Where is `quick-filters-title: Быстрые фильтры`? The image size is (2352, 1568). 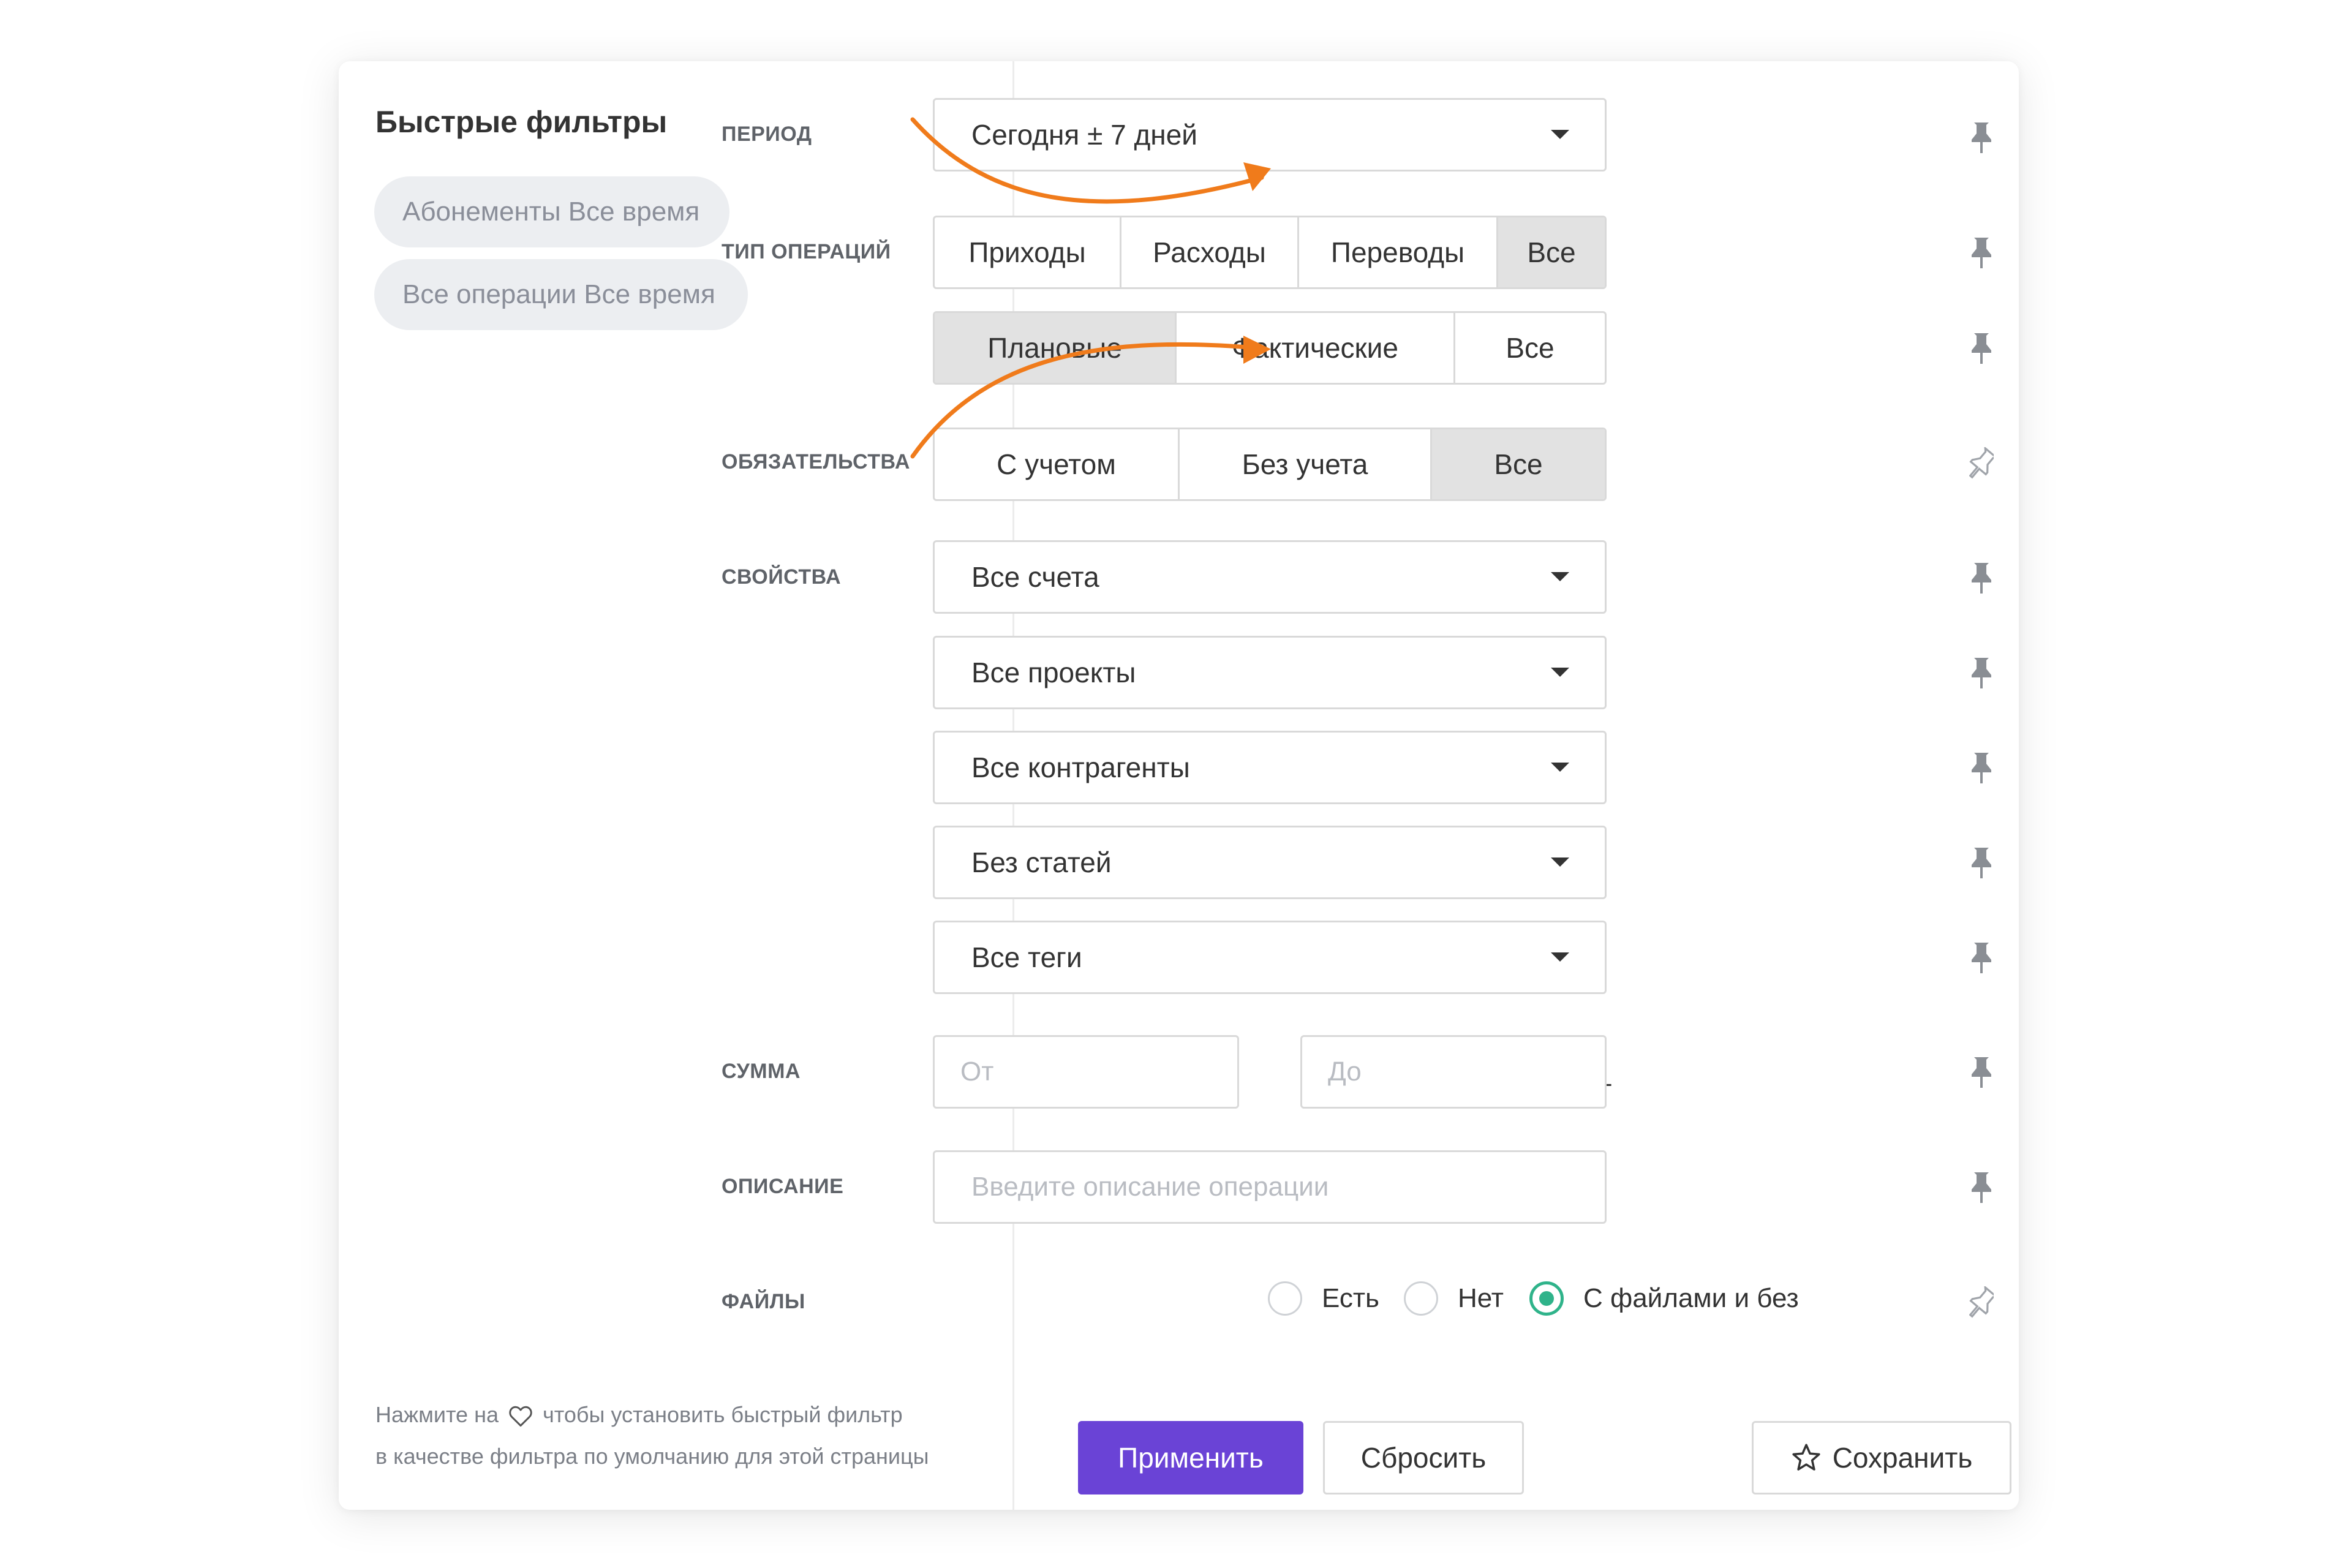 quick-filters-title: Быстрые фильтры is located at coordinates (521, 122).